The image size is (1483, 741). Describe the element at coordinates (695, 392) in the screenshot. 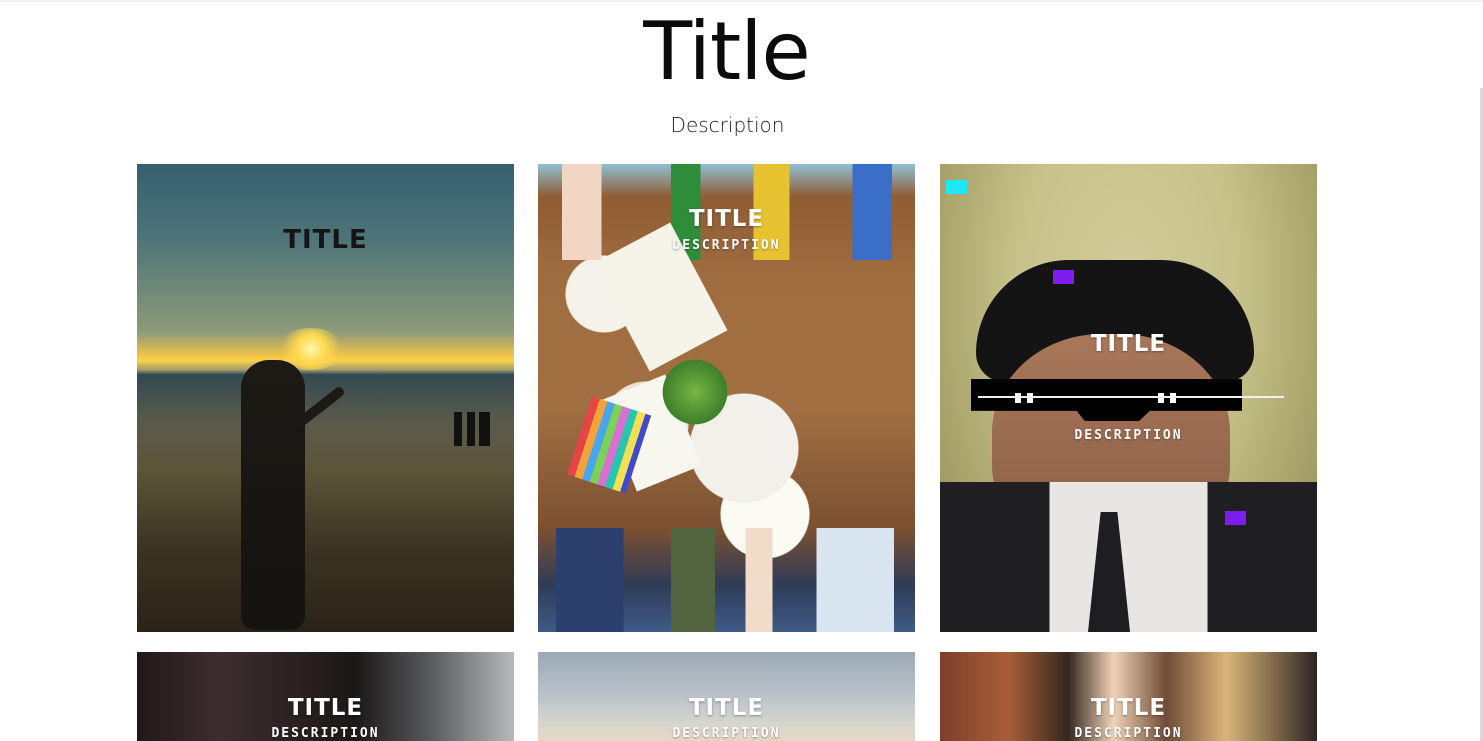

I see `plant-icon` at that location.